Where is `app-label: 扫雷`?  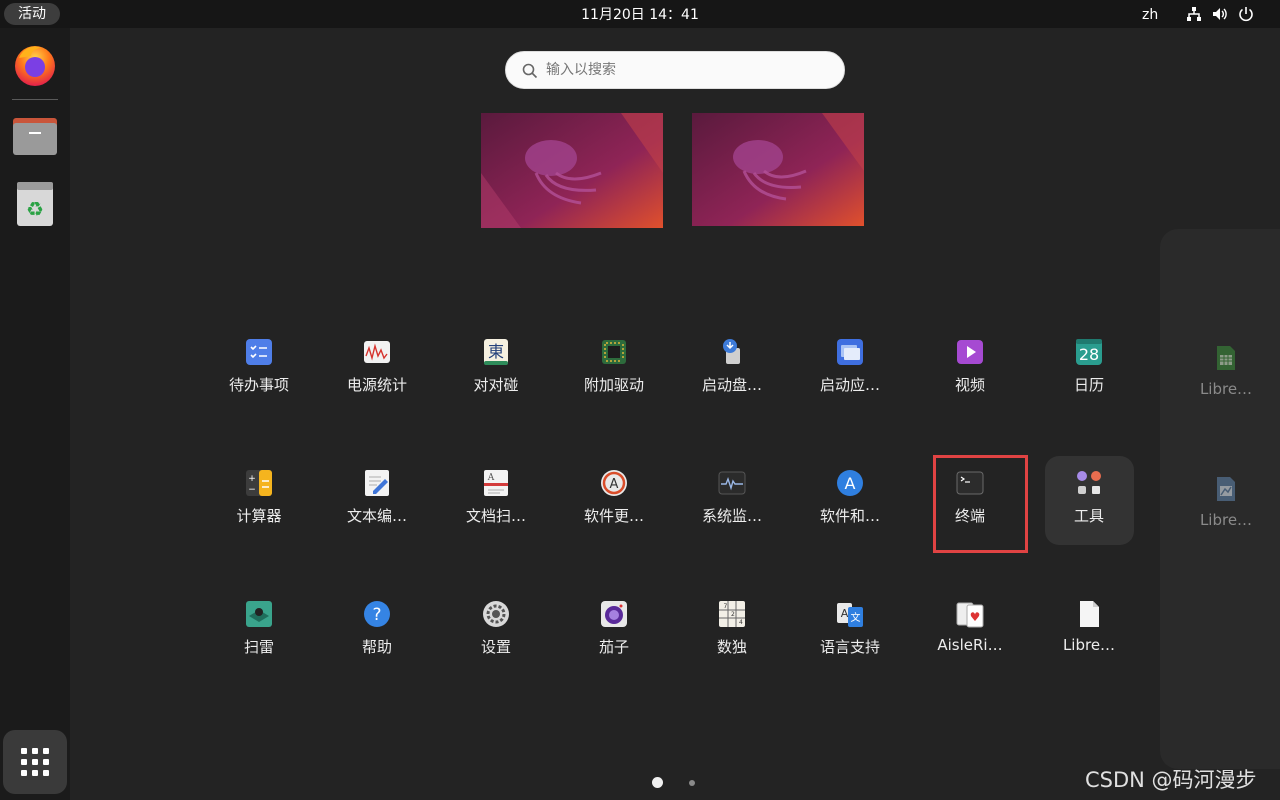 app-label: 扫雷 is located at coordinates (258, 647).